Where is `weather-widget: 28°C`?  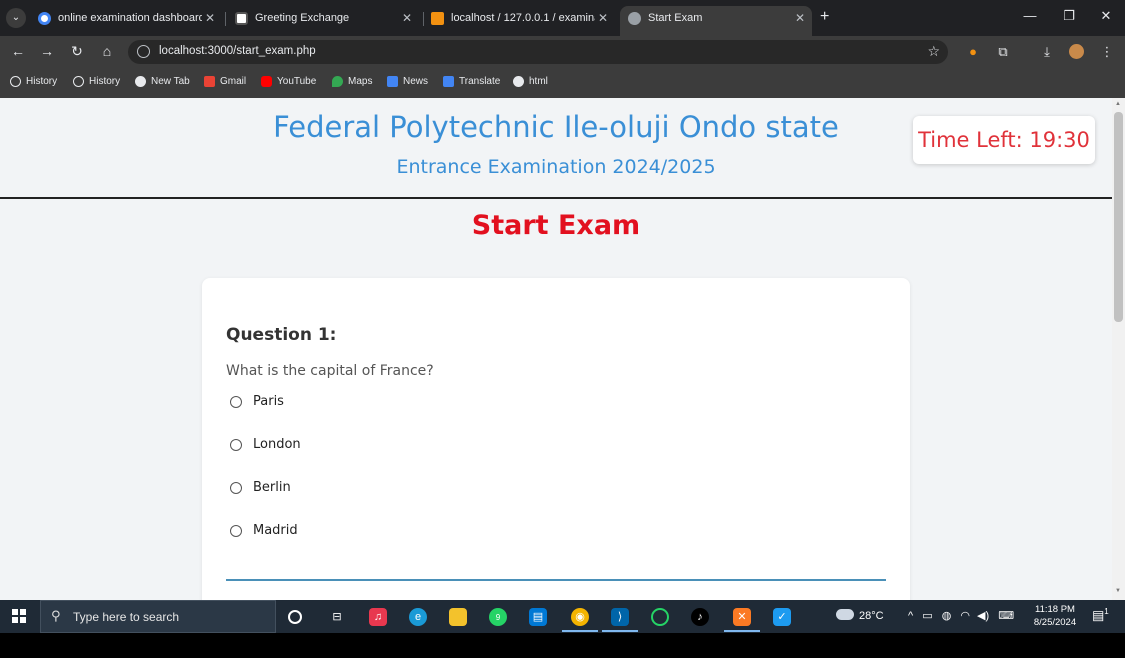
weather-widget: 28°C is located at coordinates (860, 615).